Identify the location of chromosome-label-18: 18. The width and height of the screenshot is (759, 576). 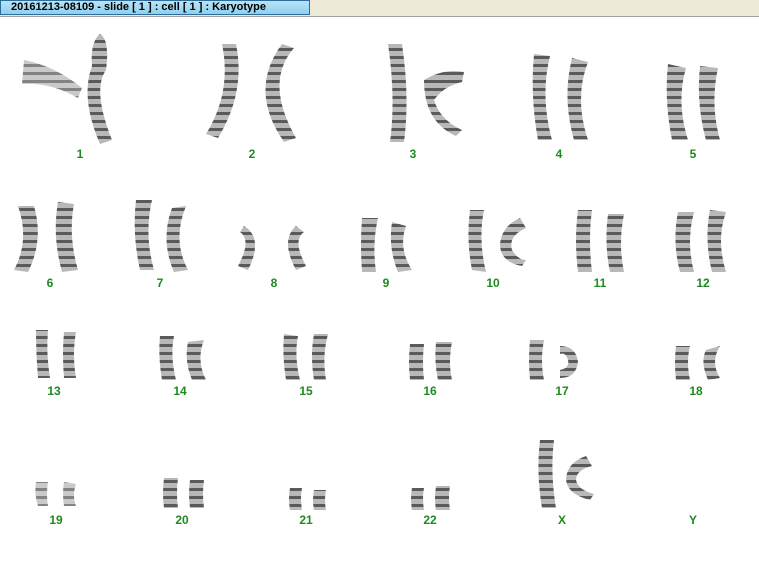
(696, 391).